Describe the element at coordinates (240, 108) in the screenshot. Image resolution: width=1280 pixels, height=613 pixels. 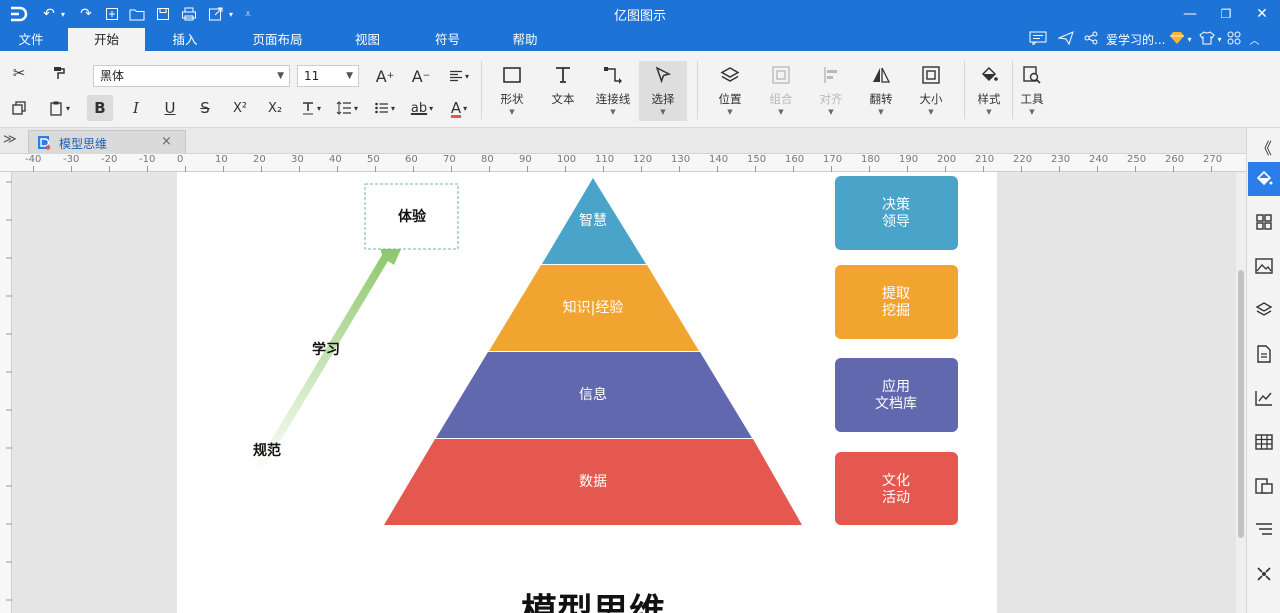
I see `superscript-button: X²` at that location.